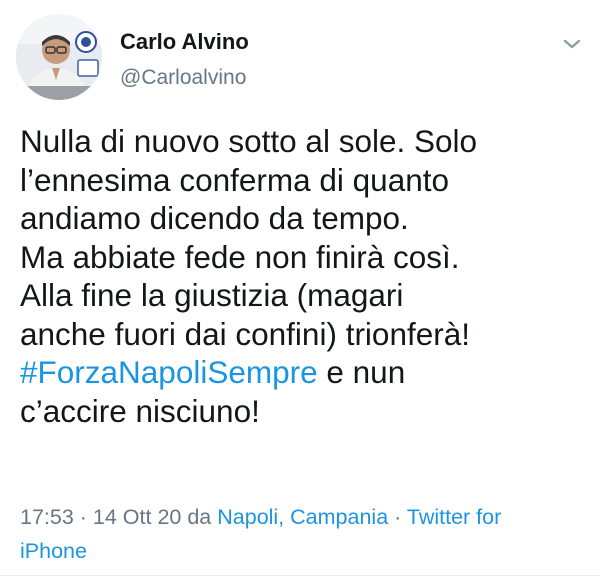  I want to click on user-name: Carlo Alvino, so click(184, 42).